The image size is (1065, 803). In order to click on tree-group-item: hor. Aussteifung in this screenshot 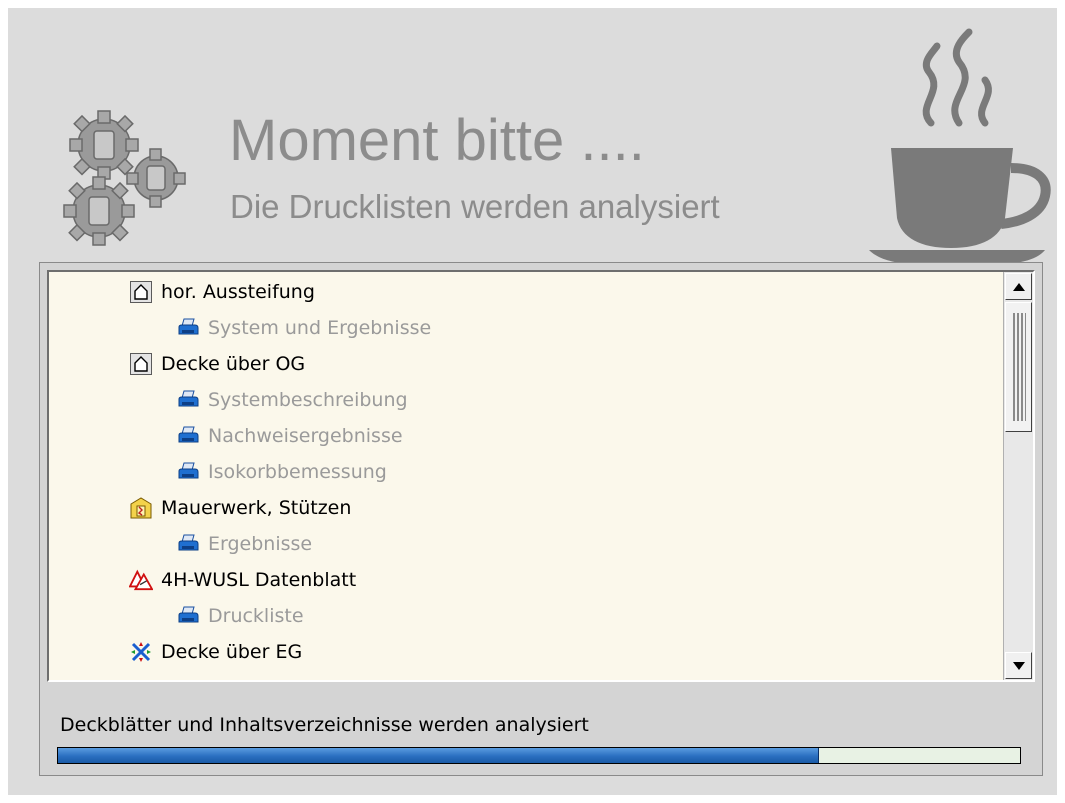, I will do `click(222, 292)`.